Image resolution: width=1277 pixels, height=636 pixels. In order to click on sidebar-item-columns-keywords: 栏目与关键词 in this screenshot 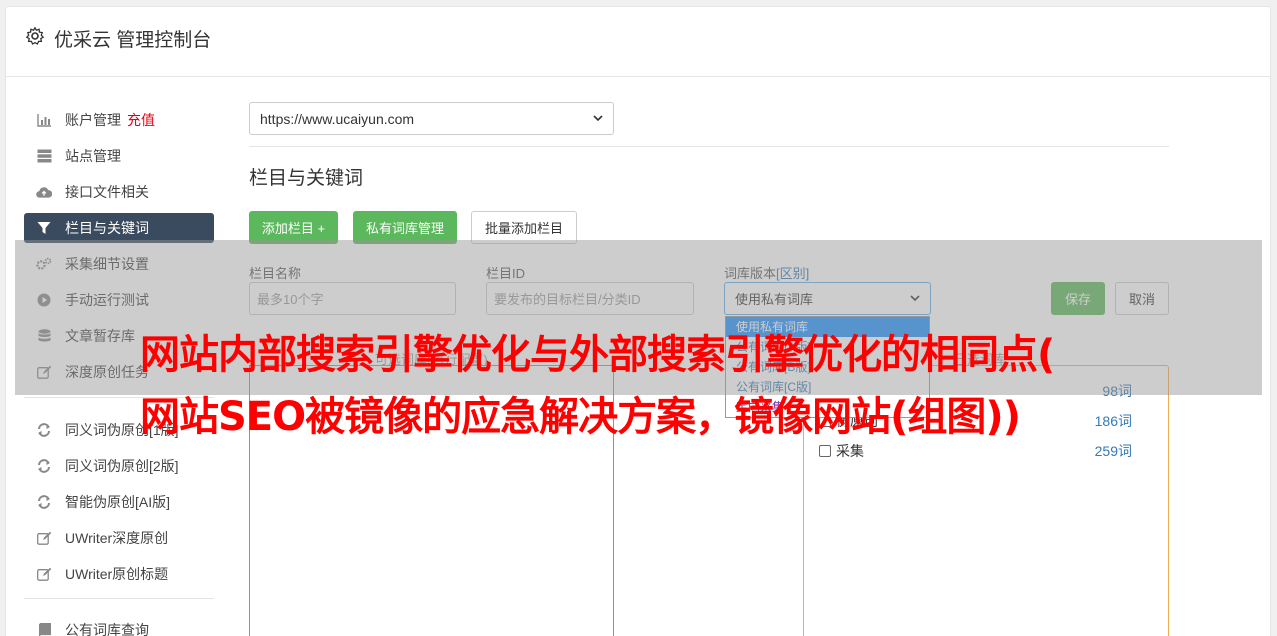, I will do `click(119, 228)`.